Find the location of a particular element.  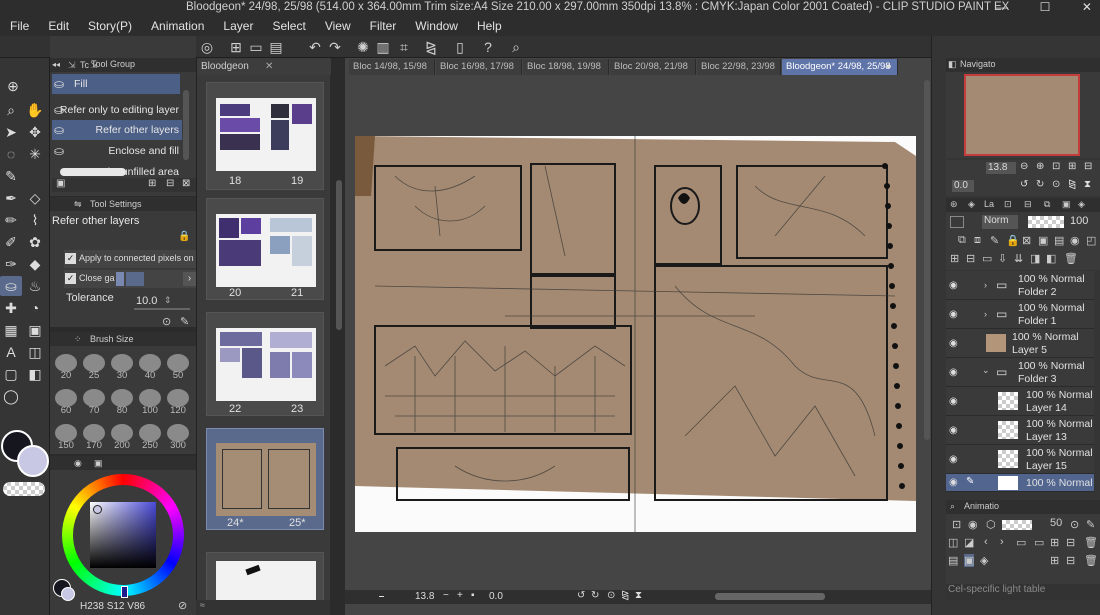

brush-icon: ⌇ is located at coordinates (35, 220).